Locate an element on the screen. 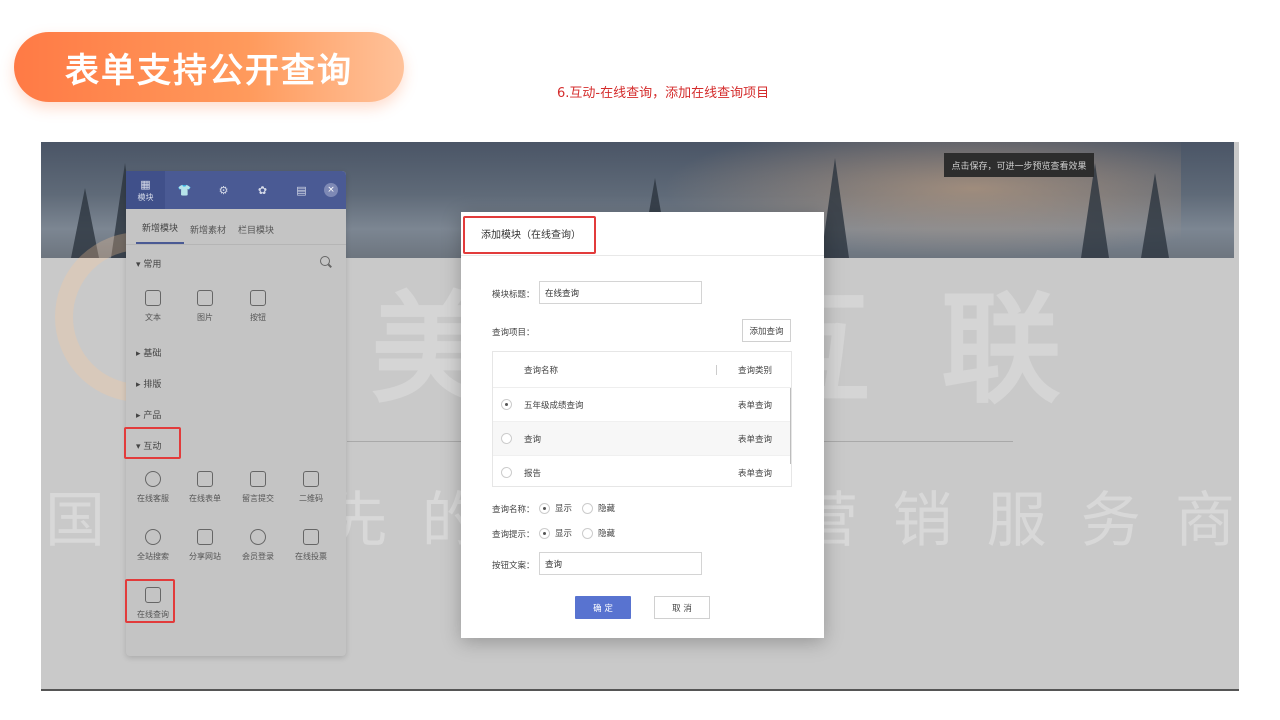  subtab-new-assets: 新增素材 is located at coordinates (208, 233).